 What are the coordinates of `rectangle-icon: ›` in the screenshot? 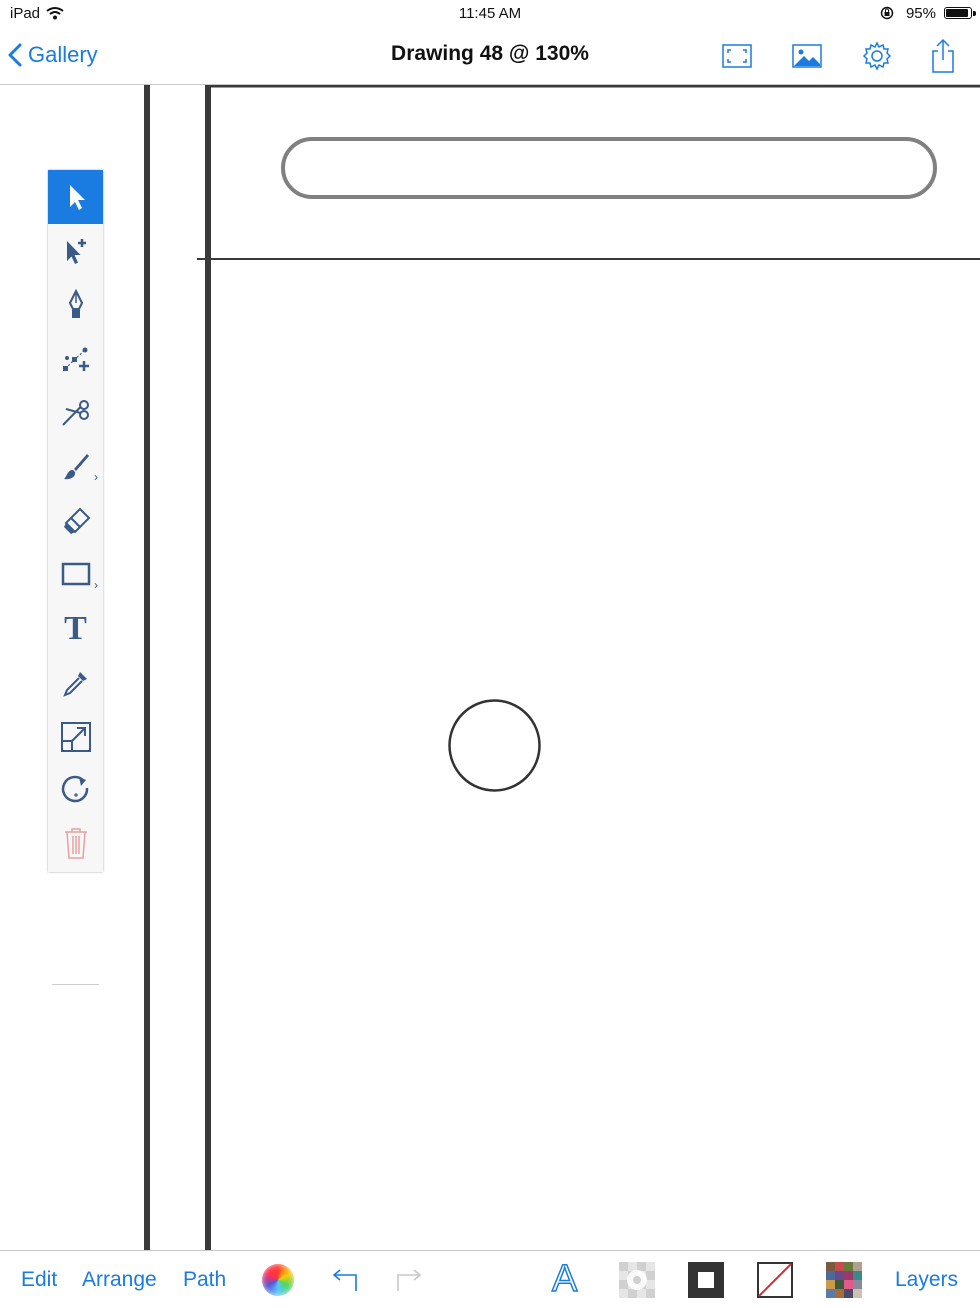 It's located at (75, 575).